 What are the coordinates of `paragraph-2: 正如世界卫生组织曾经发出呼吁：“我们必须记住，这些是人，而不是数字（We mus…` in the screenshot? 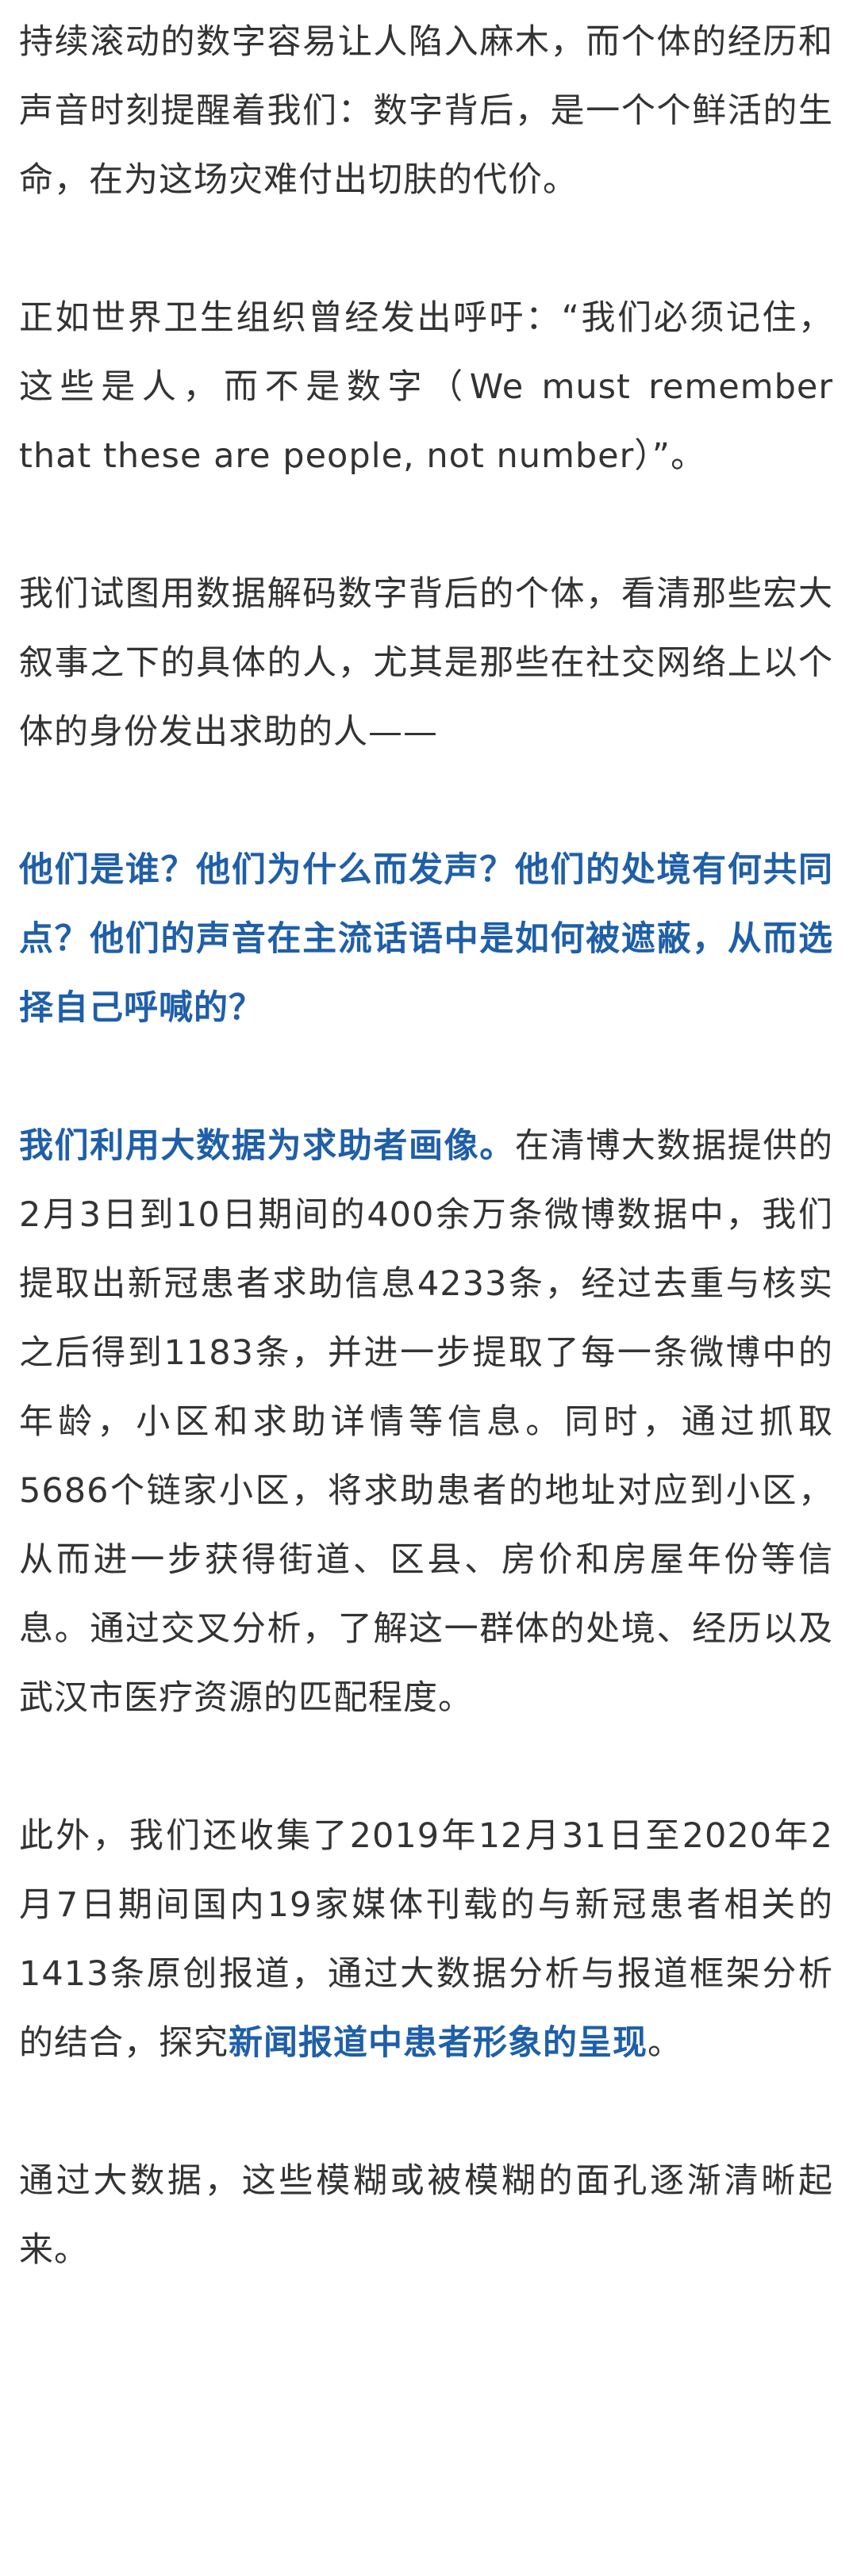 It's located at (426, 387).